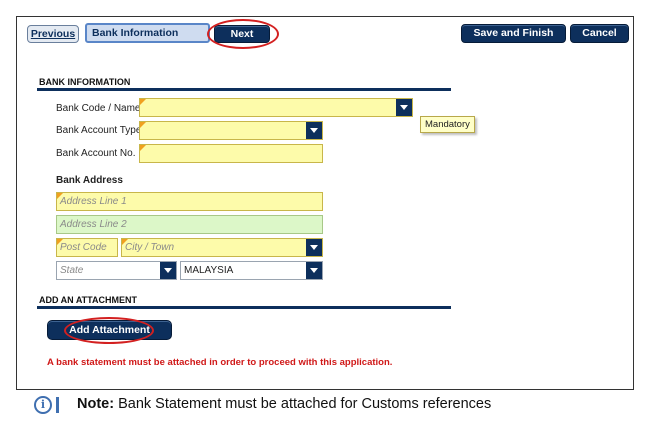 Image resolution: width=650 pixels, height=429 pixels. What do you see at coordinates (109, 330) in the screenshot?
I see `add-attachment-button: Add Attachment` at bounding box center [109, 330].